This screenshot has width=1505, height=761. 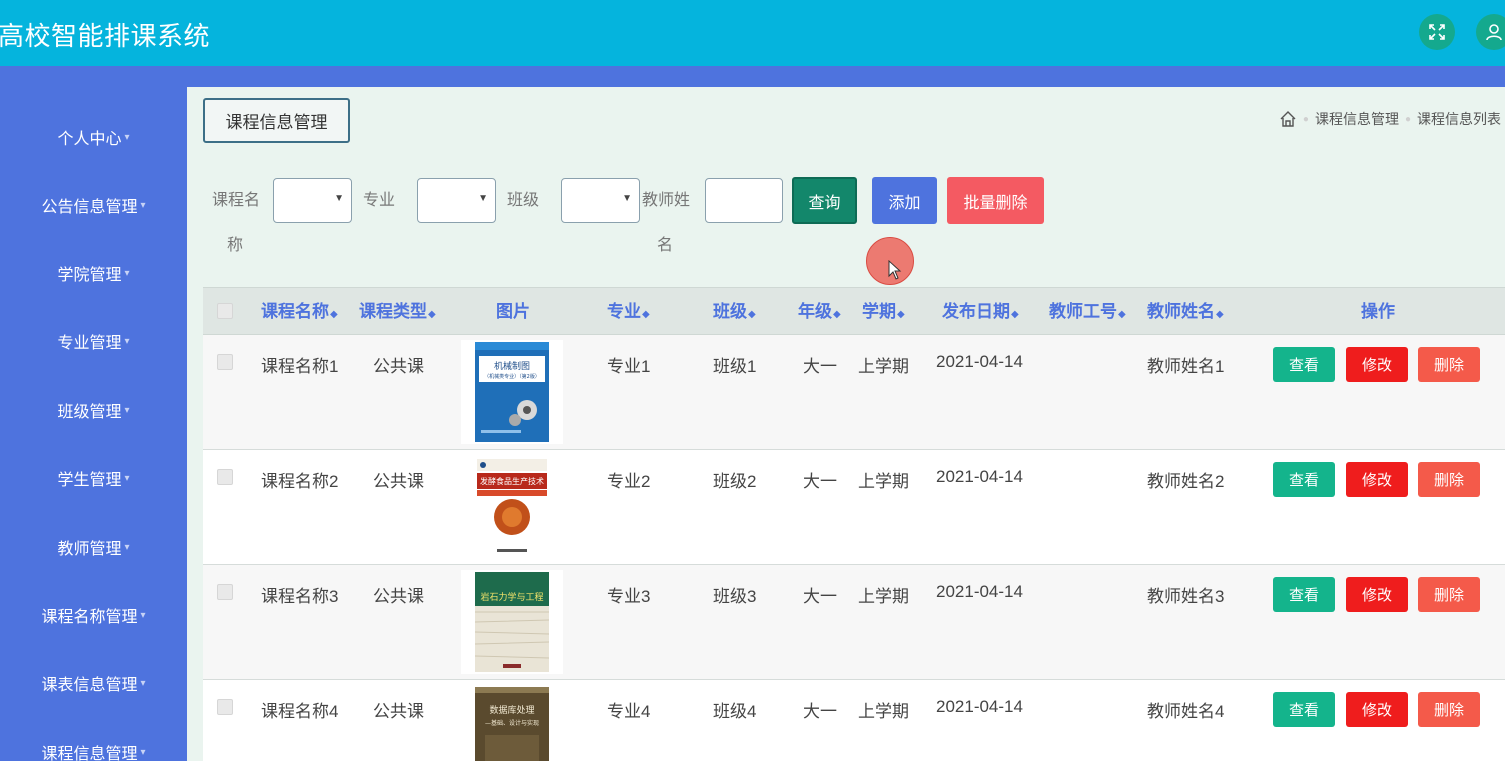 What do you see at coordinates (511, 597) in the screenshot?
I see `cover-title: 岩石力学与工程` at bounding box center [511, 597].